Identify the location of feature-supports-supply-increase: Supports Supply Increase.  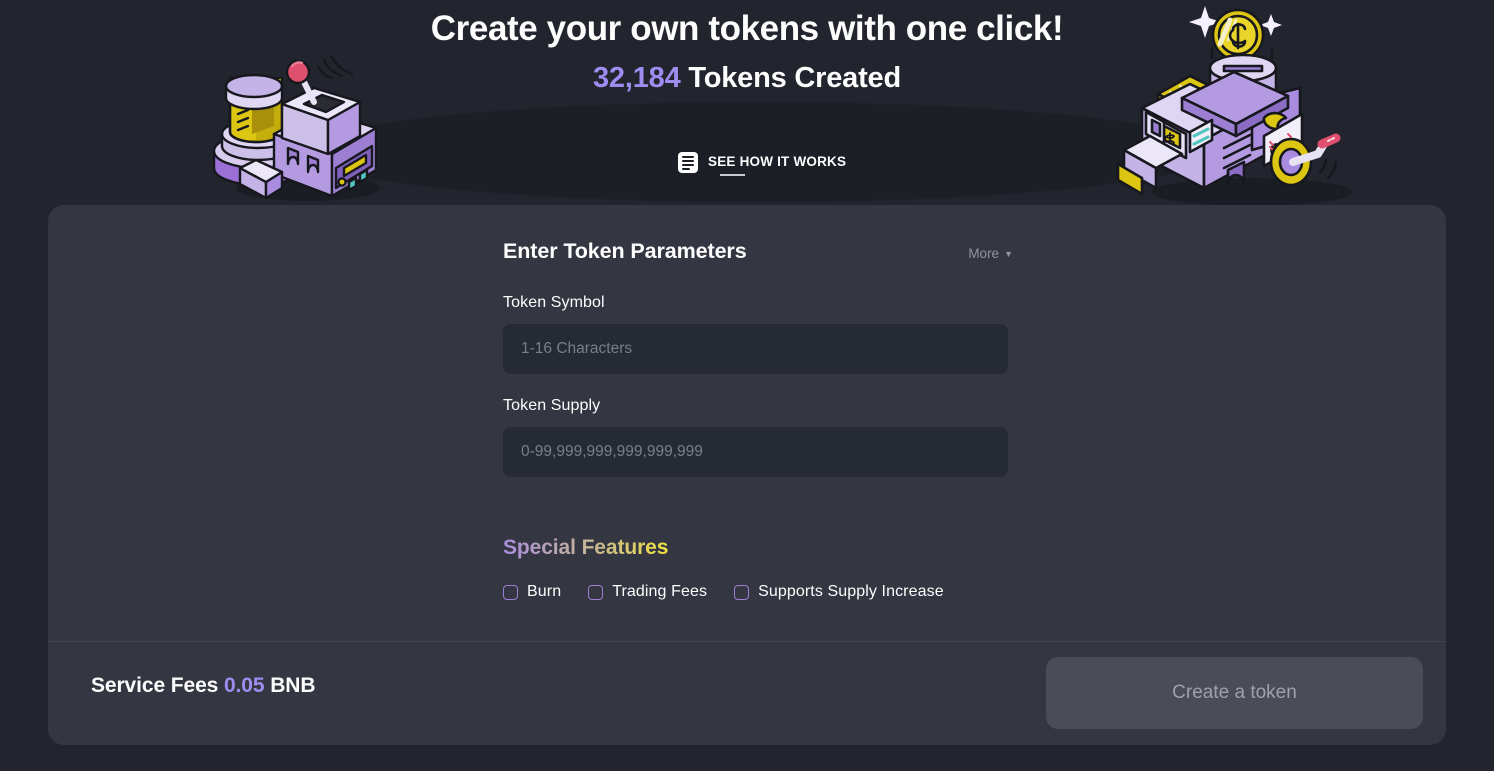
(839, 592).